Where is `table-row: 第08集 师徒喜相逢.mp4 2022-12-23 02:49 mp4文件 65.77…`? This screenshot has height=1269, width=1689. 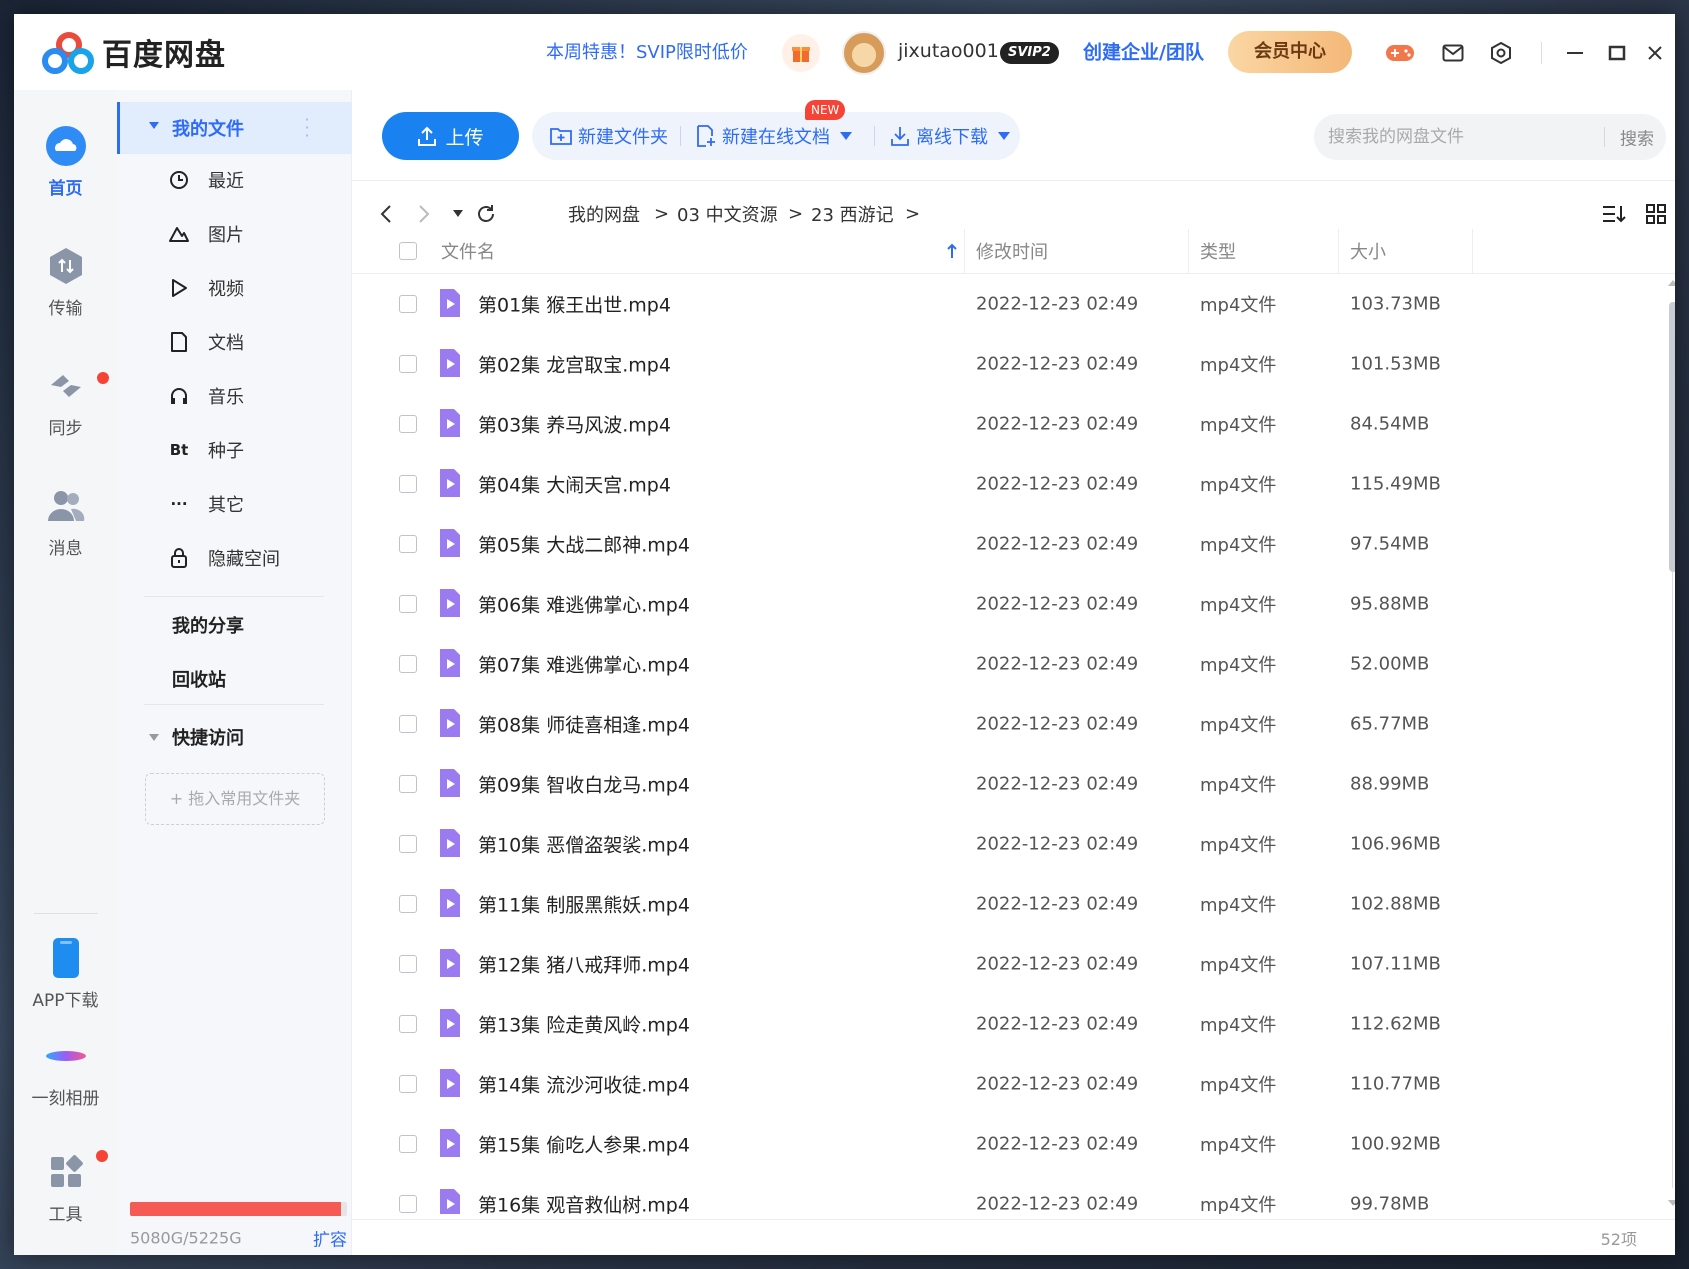 table-row: 第08集 师徒喜相逢.mp4 2022-12-23 02:49 mp4文件 65.77… is located at coordinates (1002, 724).